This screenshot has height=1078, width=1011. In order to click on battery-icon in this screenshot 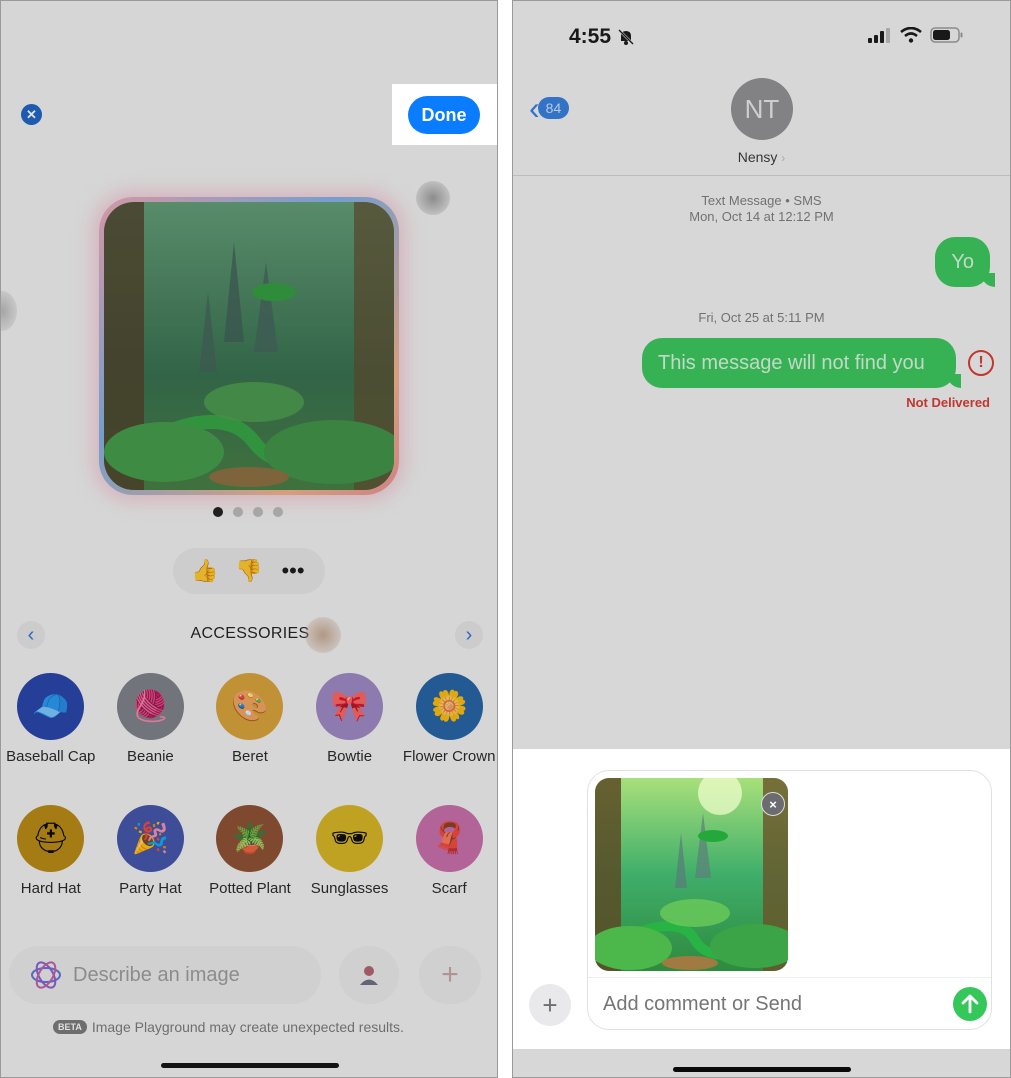, I will do `click(946, 35)`.